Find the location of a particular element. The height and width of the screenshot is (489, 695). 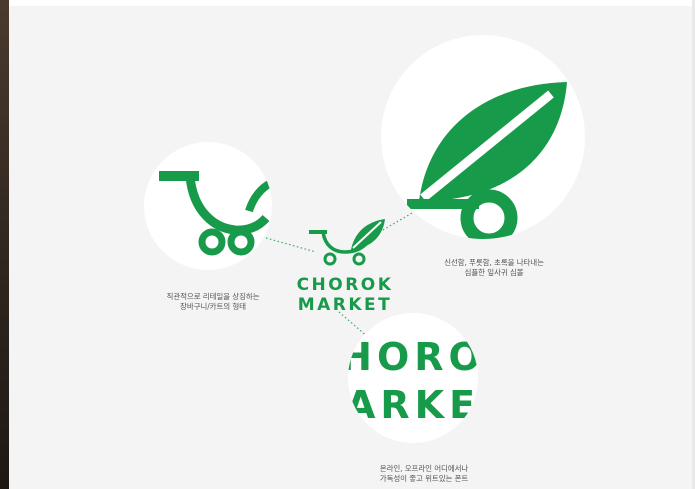

leaf-cart-icon is located at coordinates (347, 242).